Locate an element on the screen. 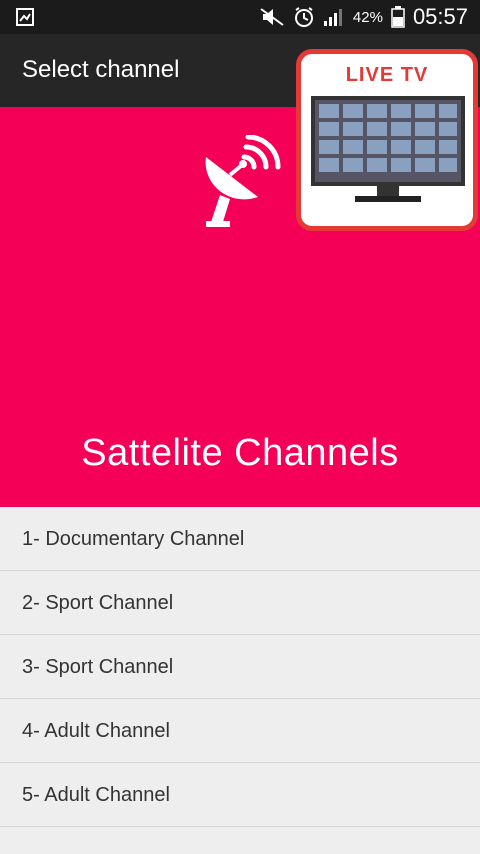 Image resolution: width=480 pixels, height=854 pixels. channel-label: 2- Sport Channel is located at coordinates (98, 603).